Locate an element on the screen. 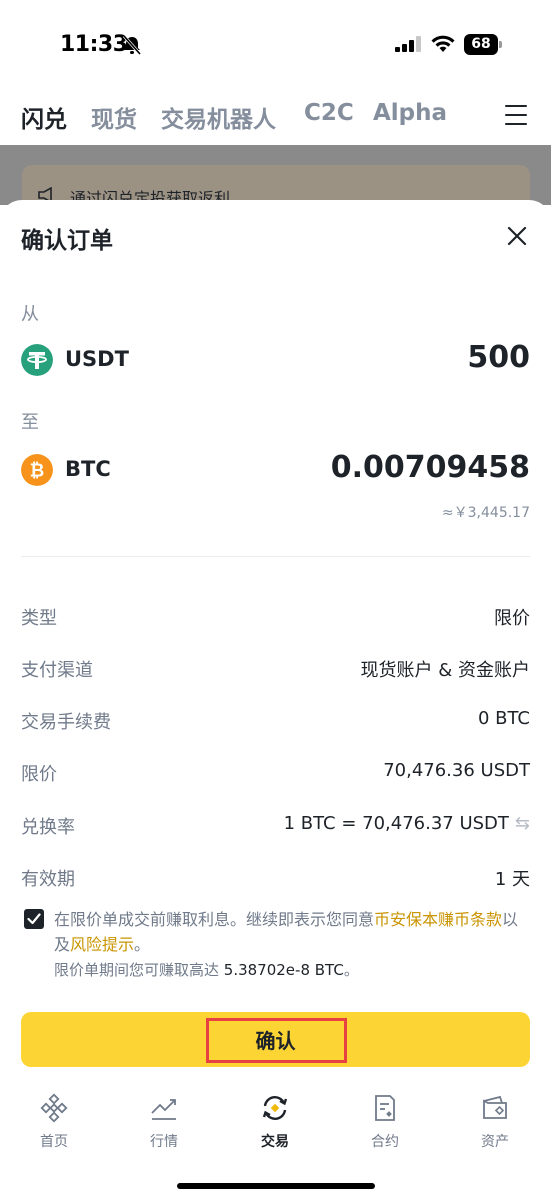 Image resolution: width=551 pixels, height=1200 pixels. top-tabs: 闪兑 现货 交易机器人 C2C Alpha is located at coordinates (275, 117).